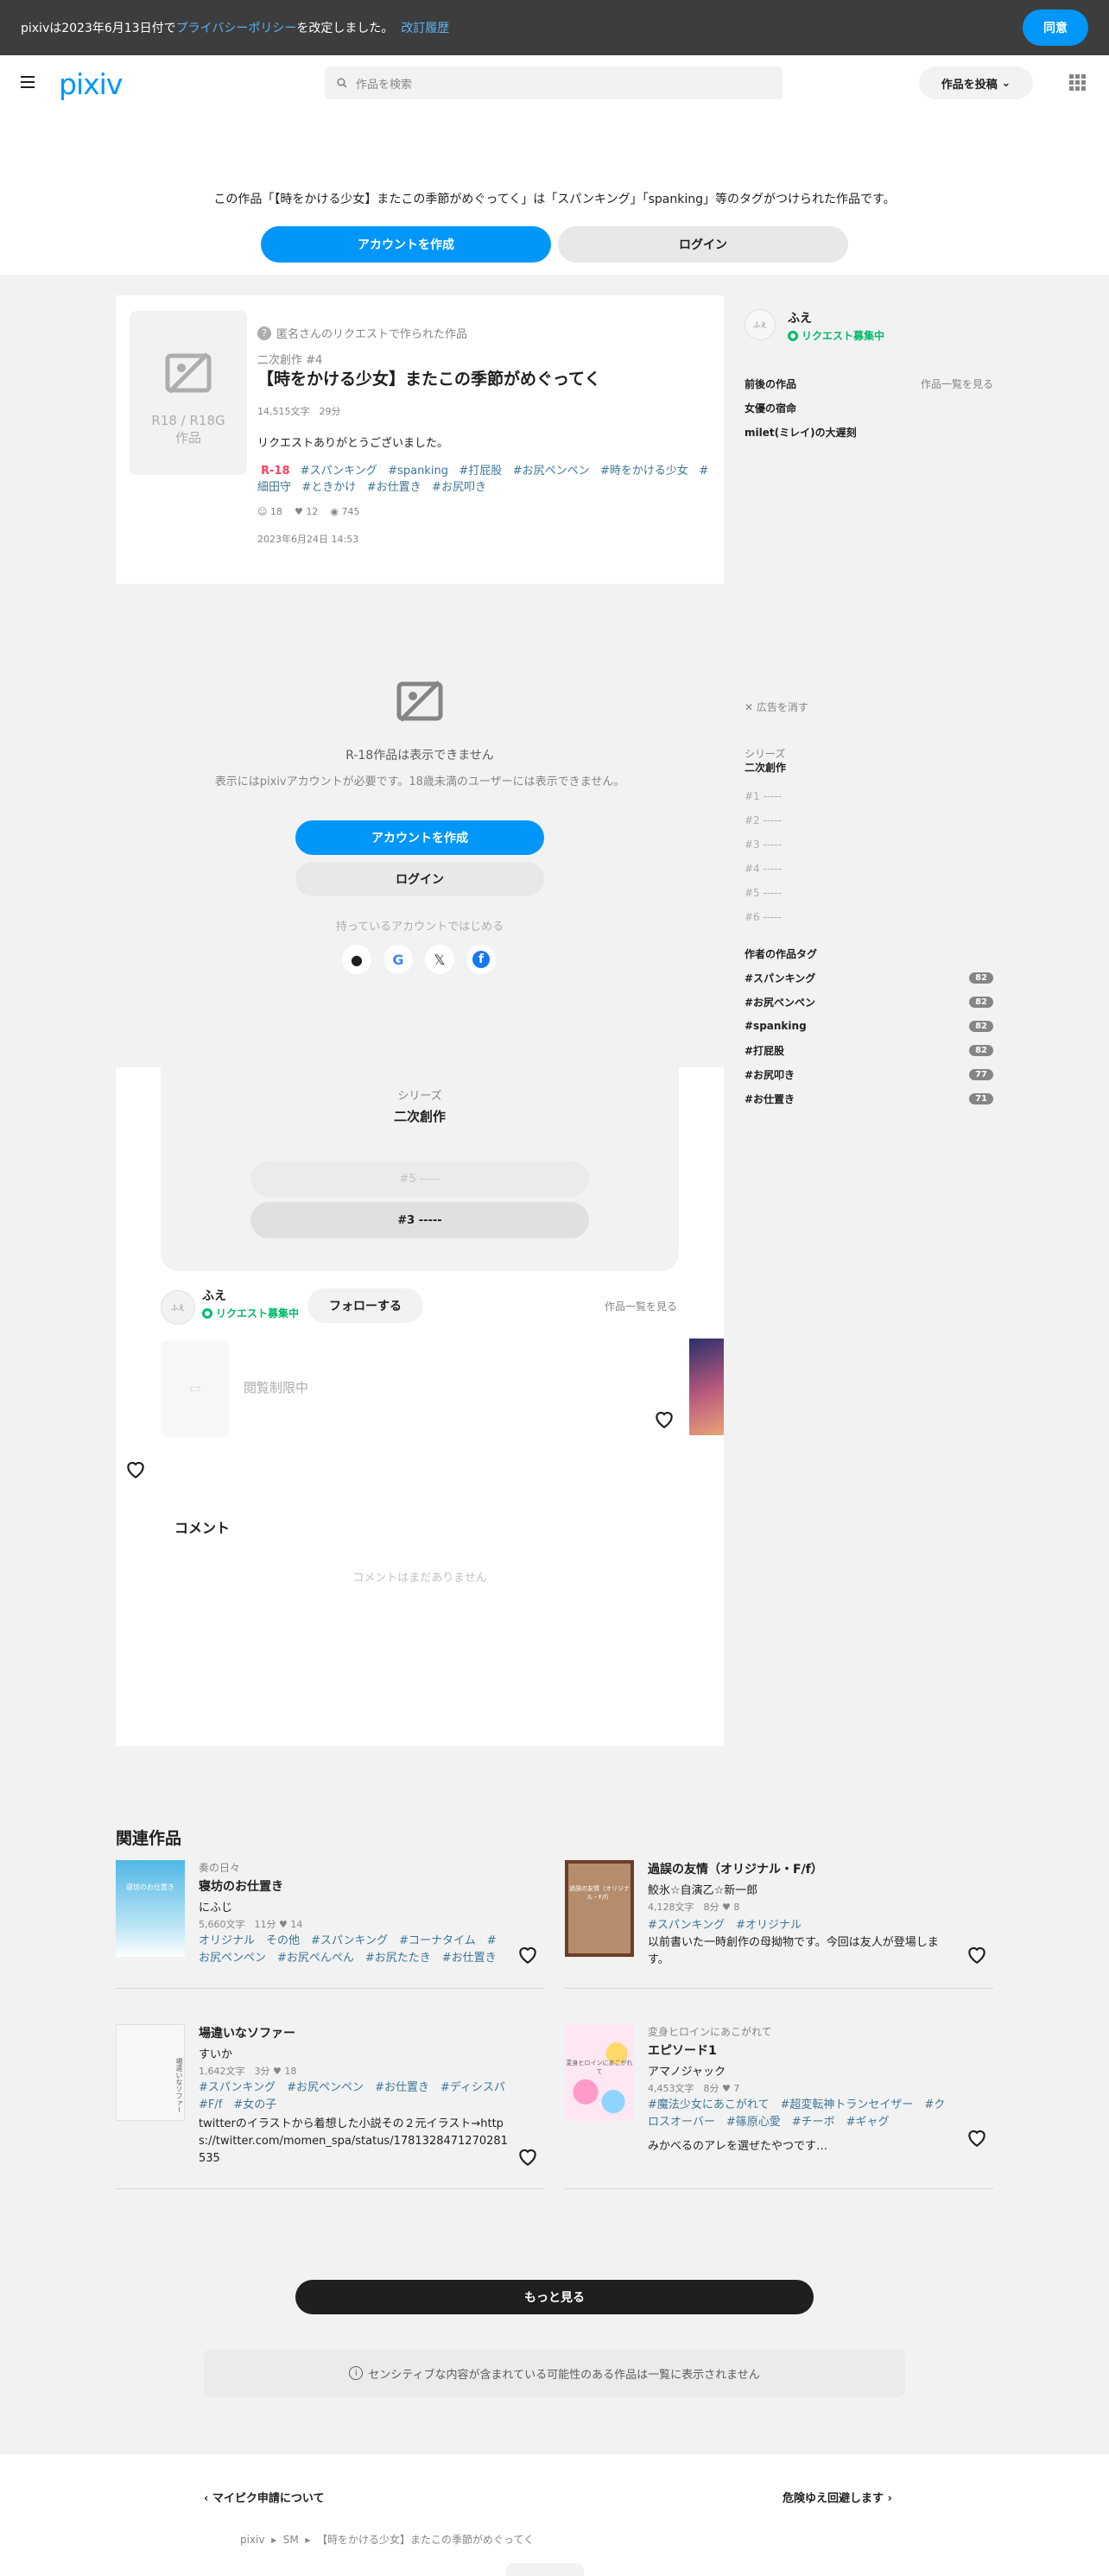  Describe the element at coordinates (459, 487) in the screenshot. I see `tag-link: #お尻叩き` at that location.